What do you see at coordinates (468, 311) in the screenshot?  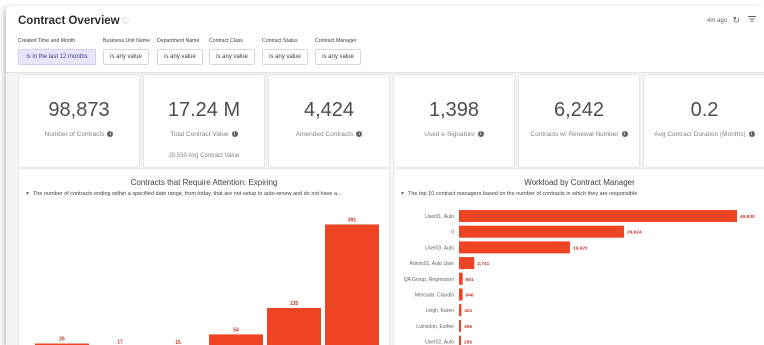 I see `bar-value-label: 421` at bounding box center [468, 311].